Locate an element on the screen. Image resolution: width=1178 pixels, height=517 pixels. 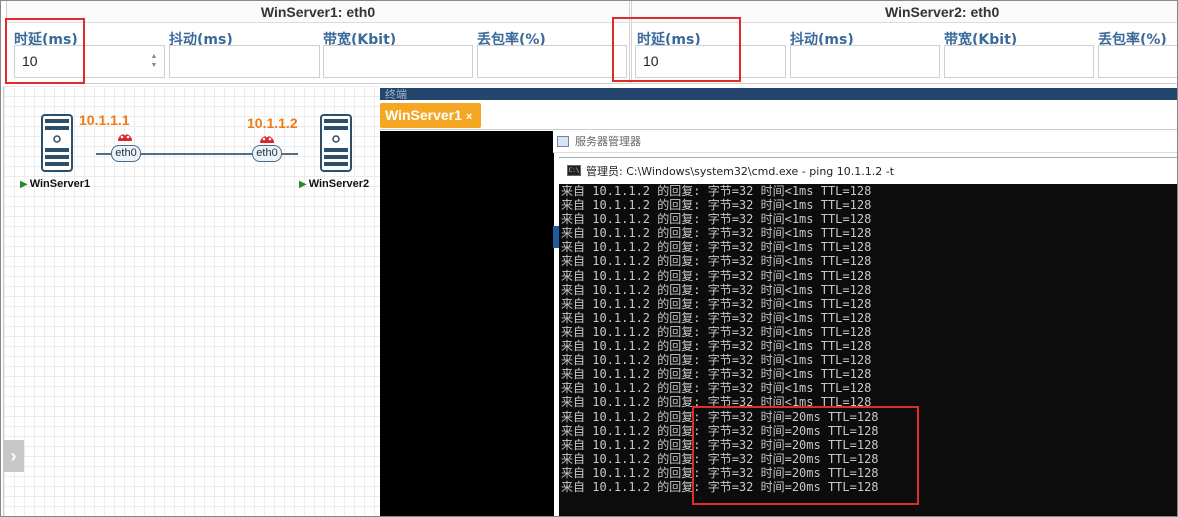
server2-name-label: ▶ WinServer2 is located at coordinates (334, 184).